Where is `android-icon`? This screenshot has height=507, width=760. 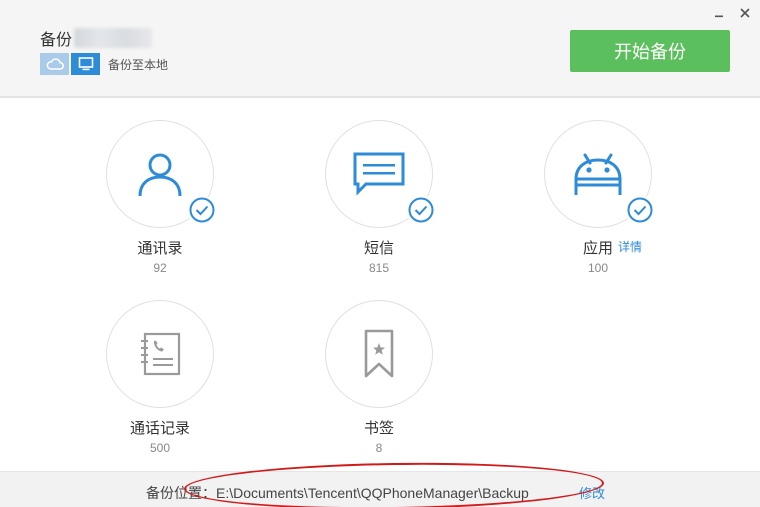
android-icon is located at coordinates (598, 174).